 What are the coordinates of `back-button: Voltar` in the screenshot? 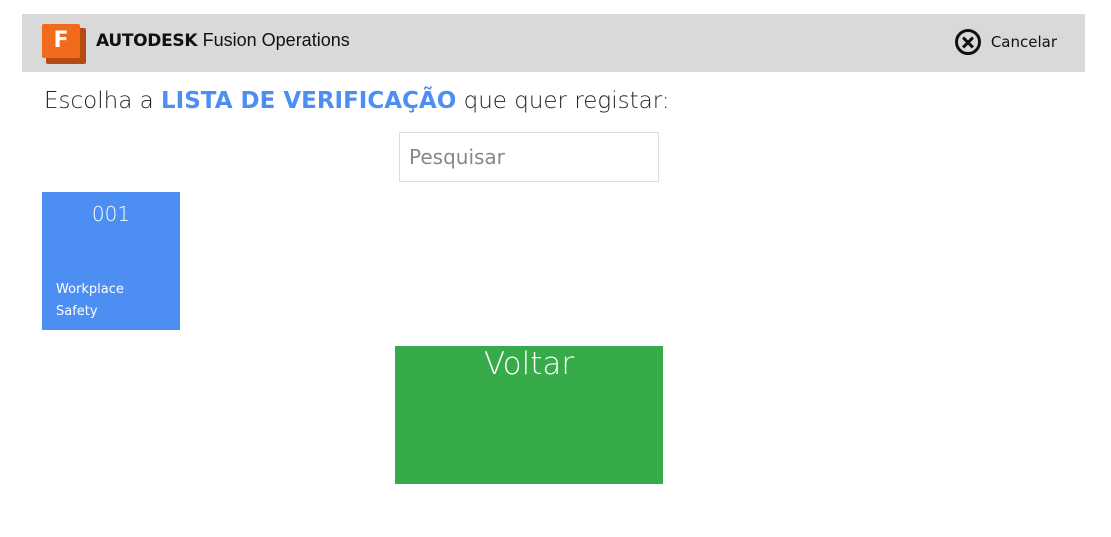 It's located at (529, 415).